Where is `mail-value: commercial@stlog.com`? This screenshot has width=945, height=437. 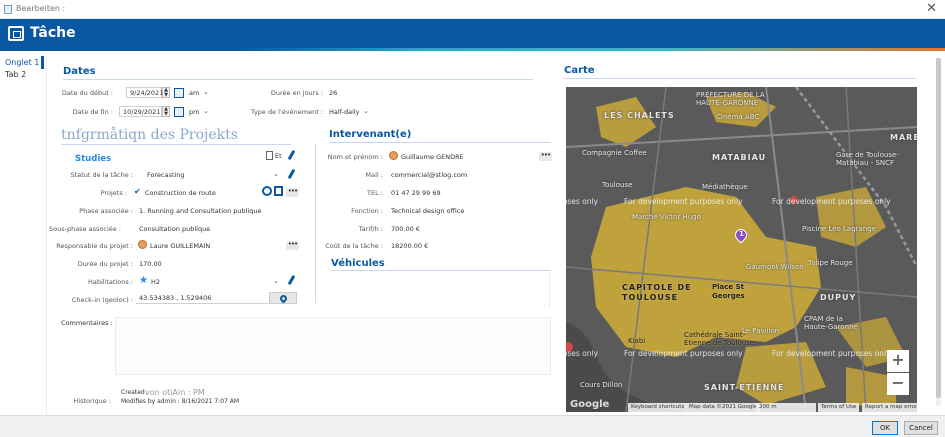 mail-value: commercial@stlog.com is located at coordinates (429, 175).